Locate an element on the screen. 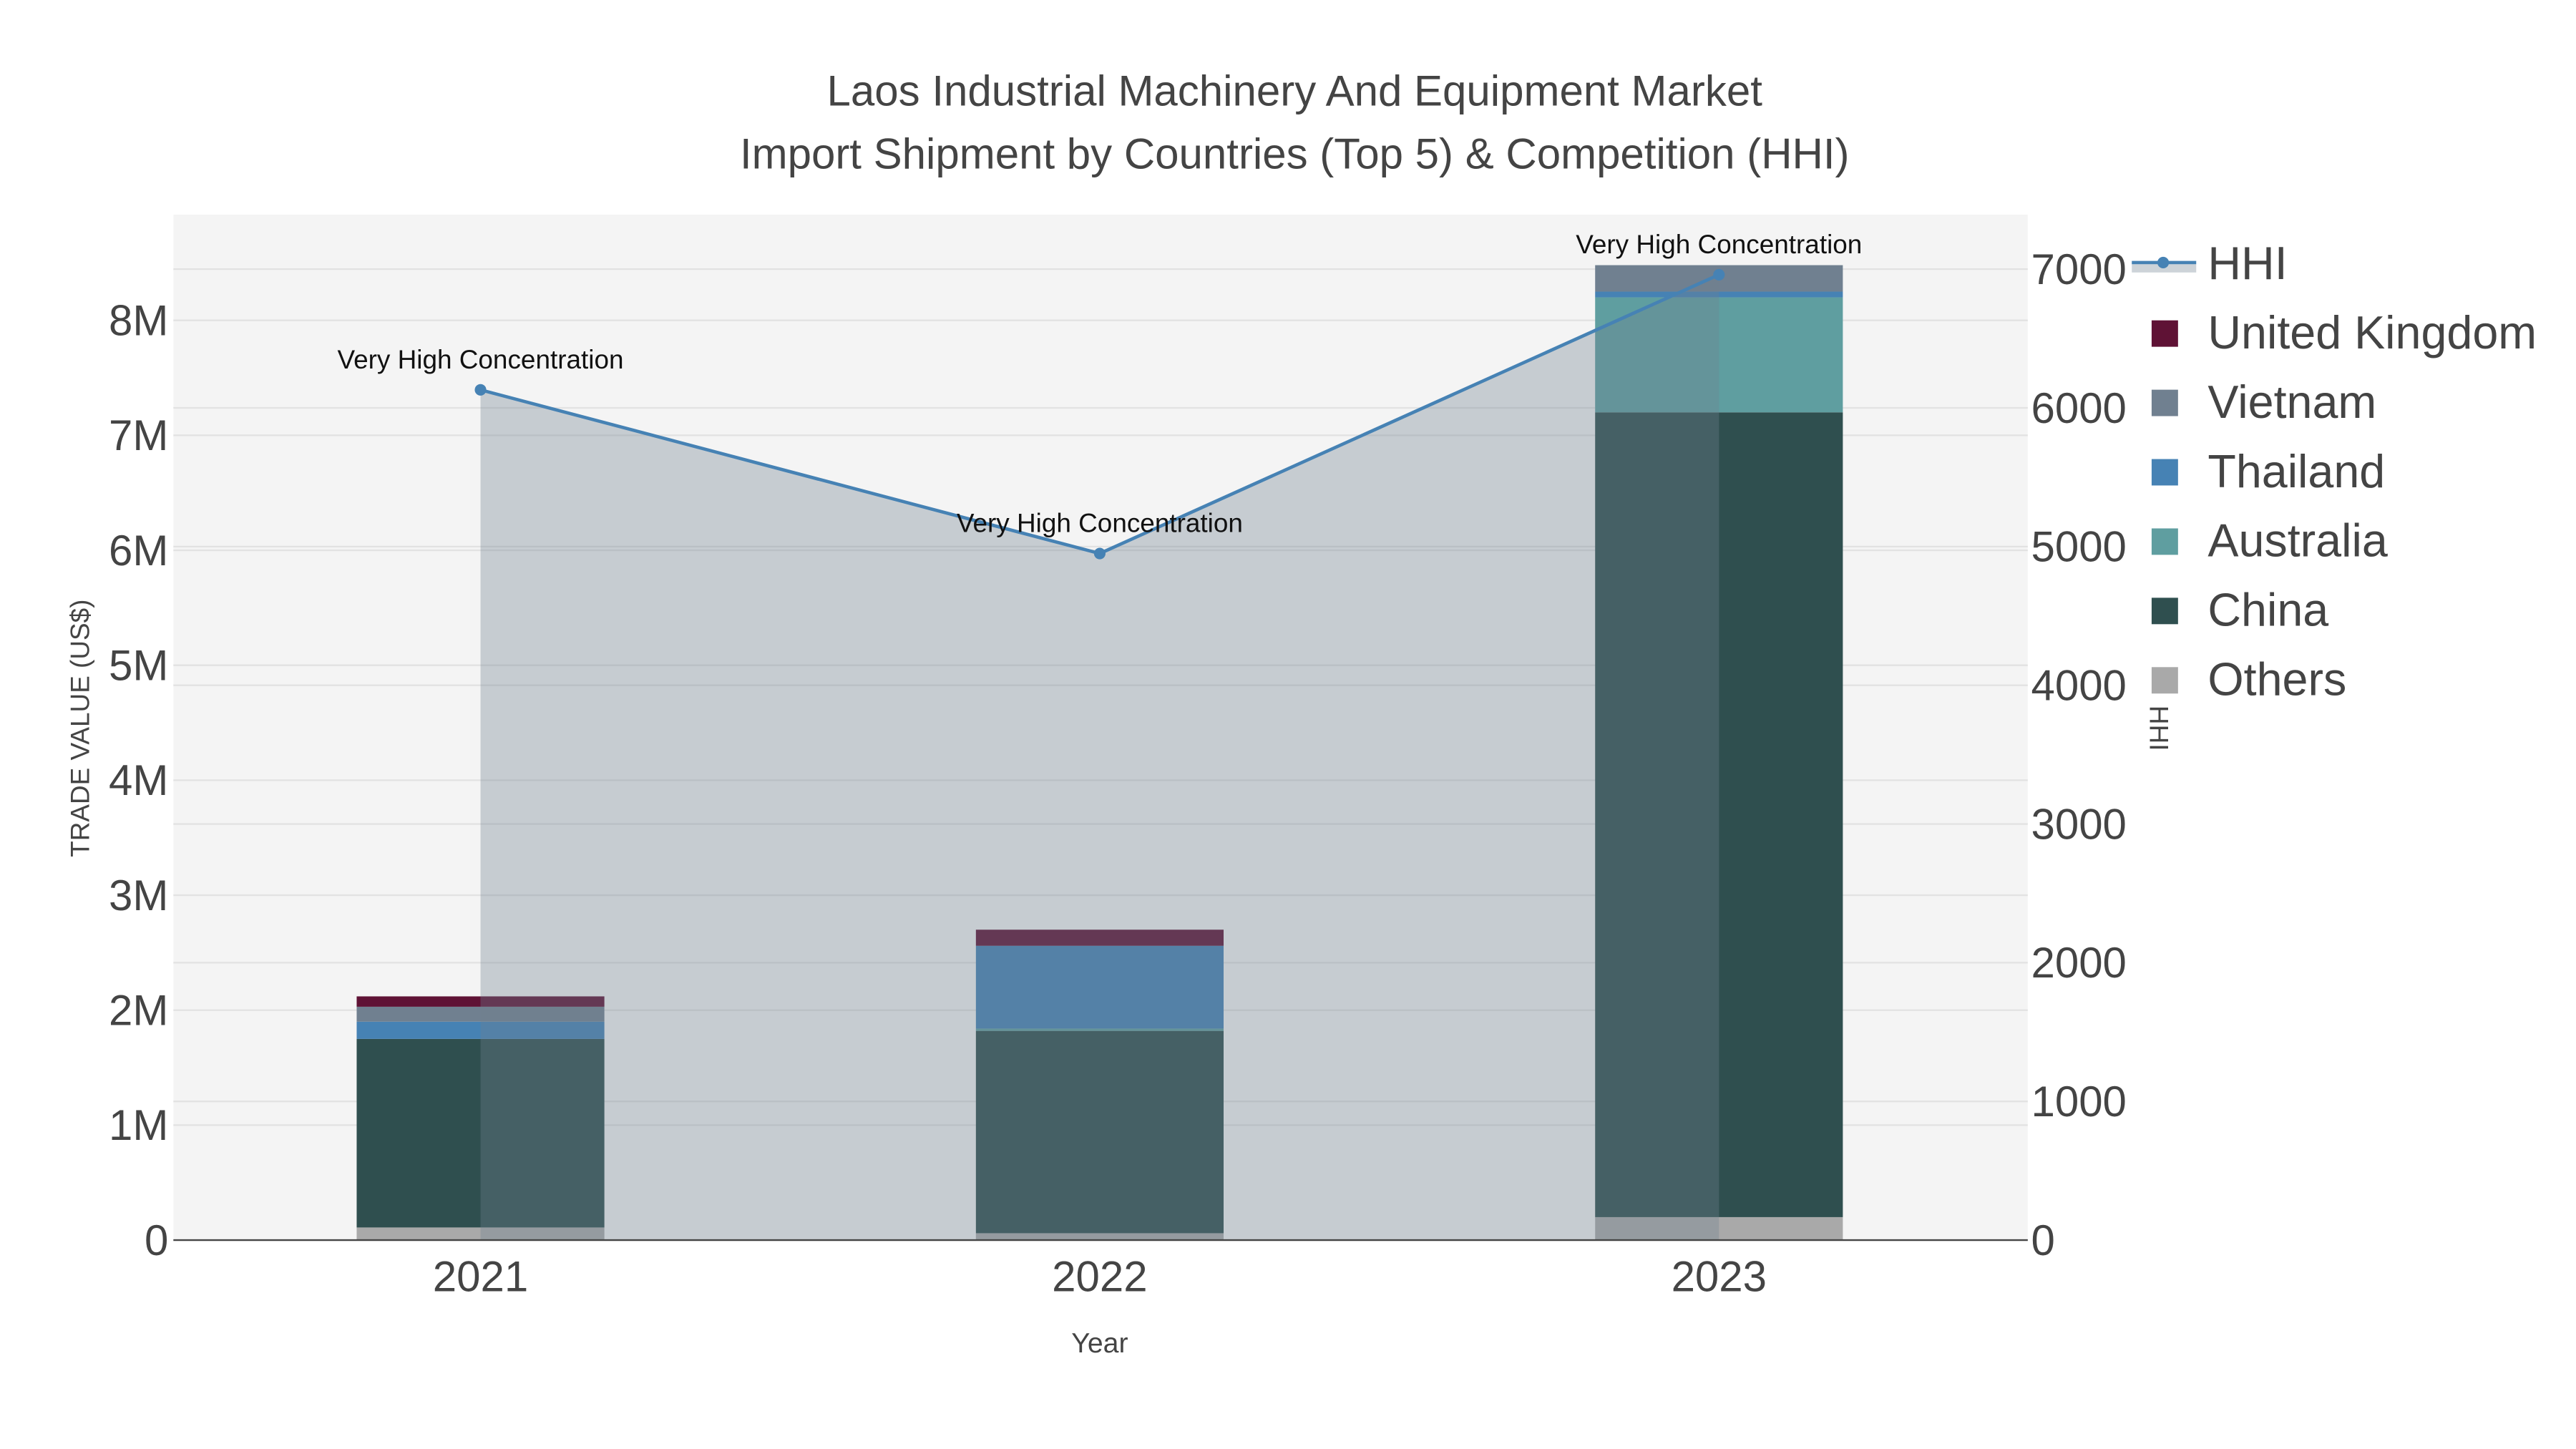 The width and height of the screenshot is (2576, 1449). hhi-annotation-2023: Very High Concentration is located at coordinates (1719, 244).